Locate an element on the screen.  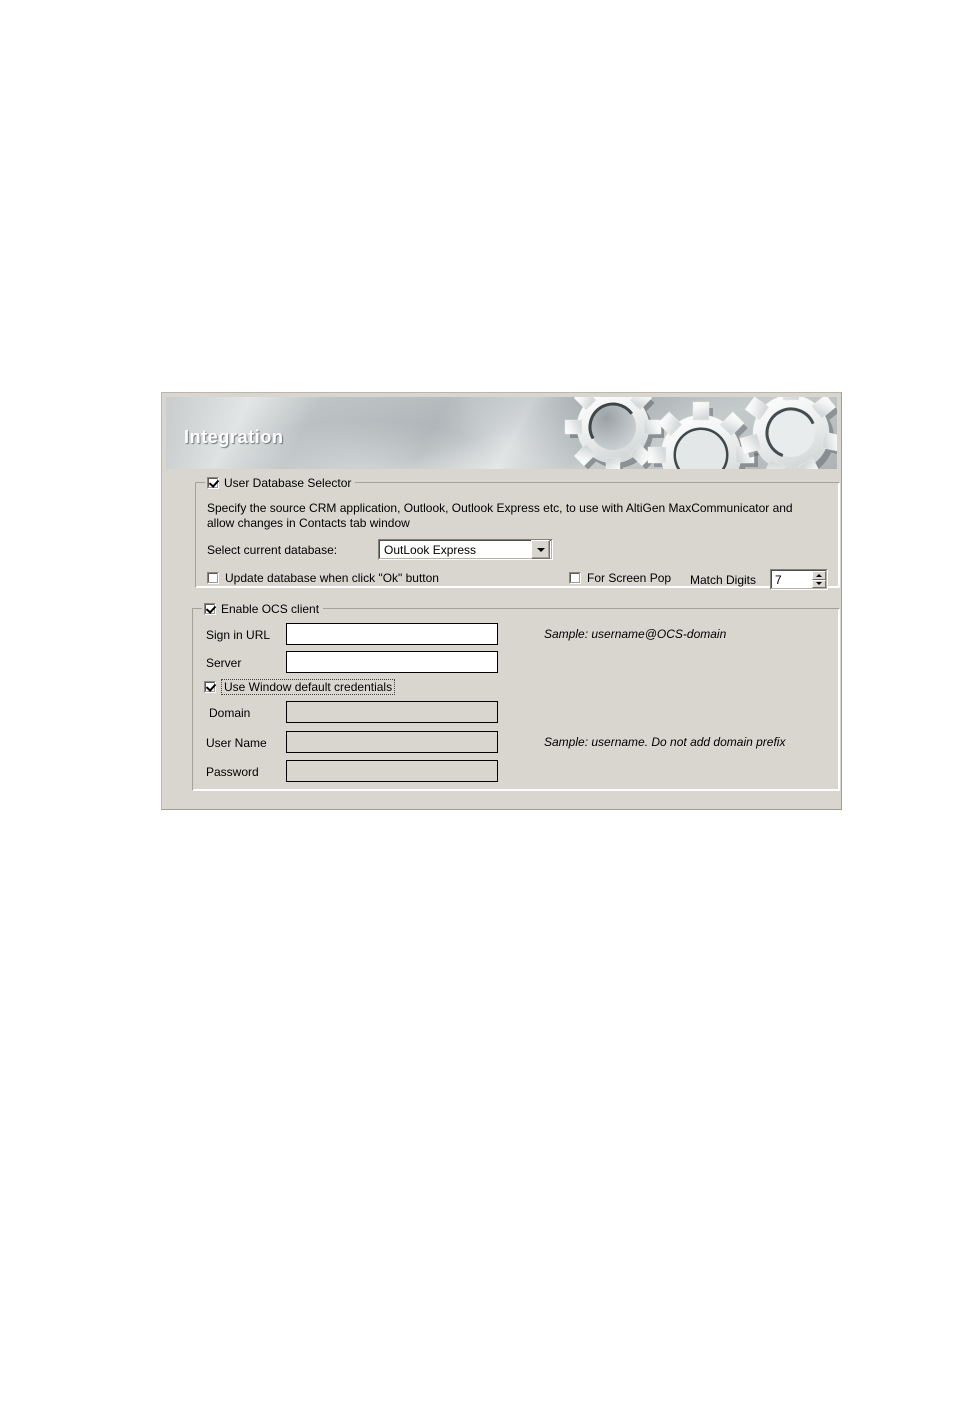
use-window-default-credentials-label: Use Window default credentials is located at coordinates (308, 687).